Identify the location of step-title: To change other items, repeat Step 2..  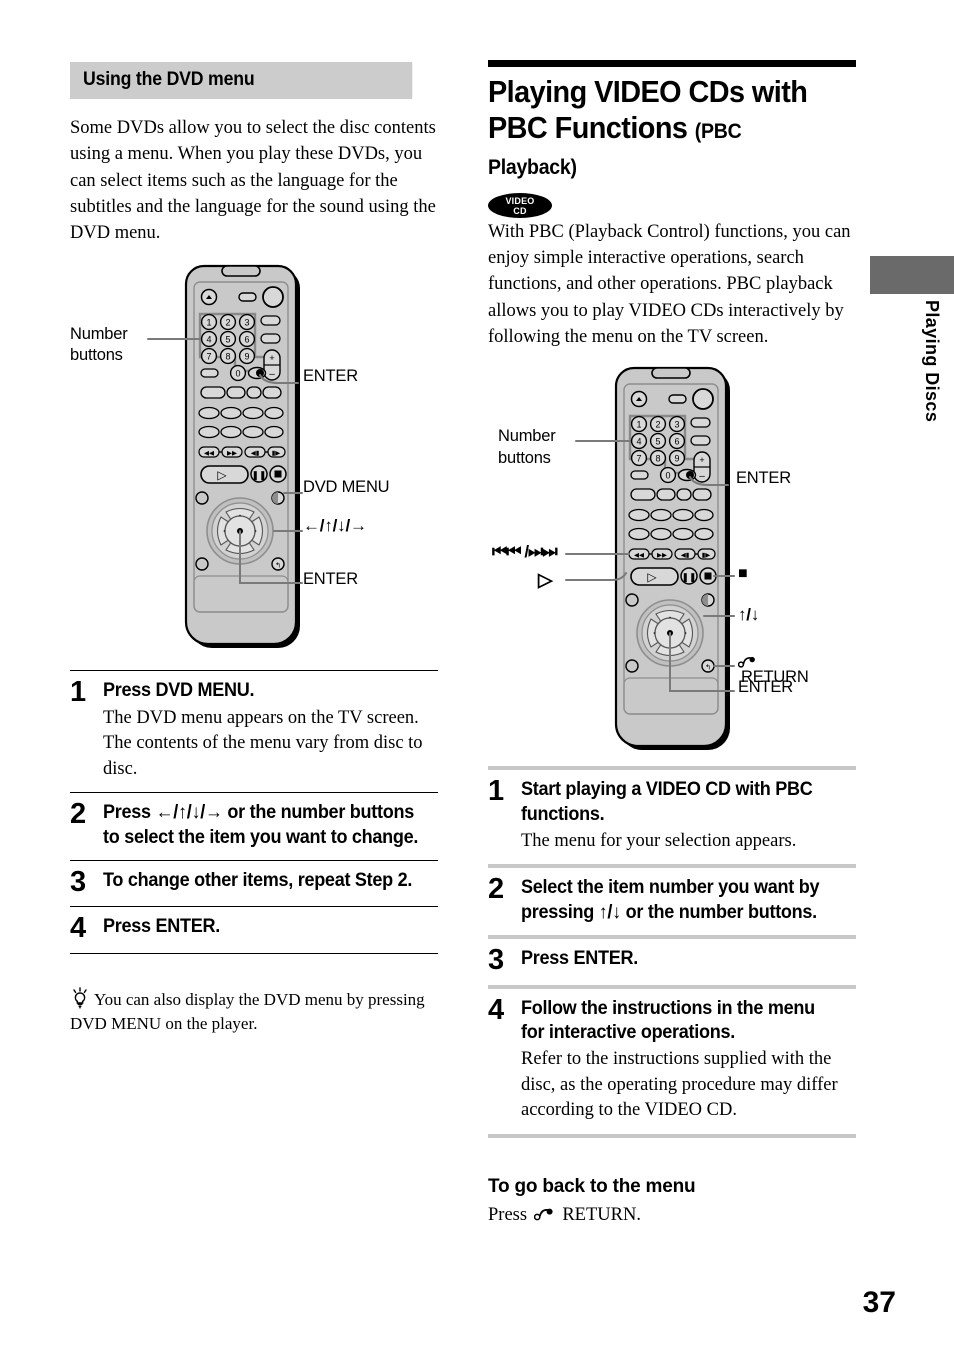
(258, 880).